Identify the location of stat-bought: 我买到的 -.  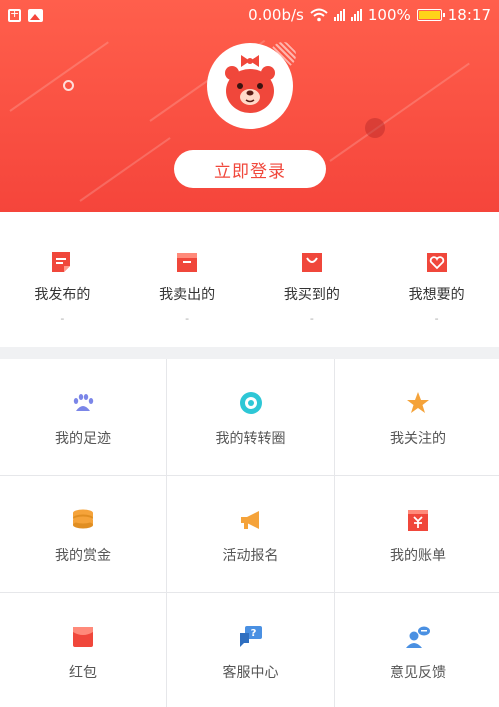
(312, 279).